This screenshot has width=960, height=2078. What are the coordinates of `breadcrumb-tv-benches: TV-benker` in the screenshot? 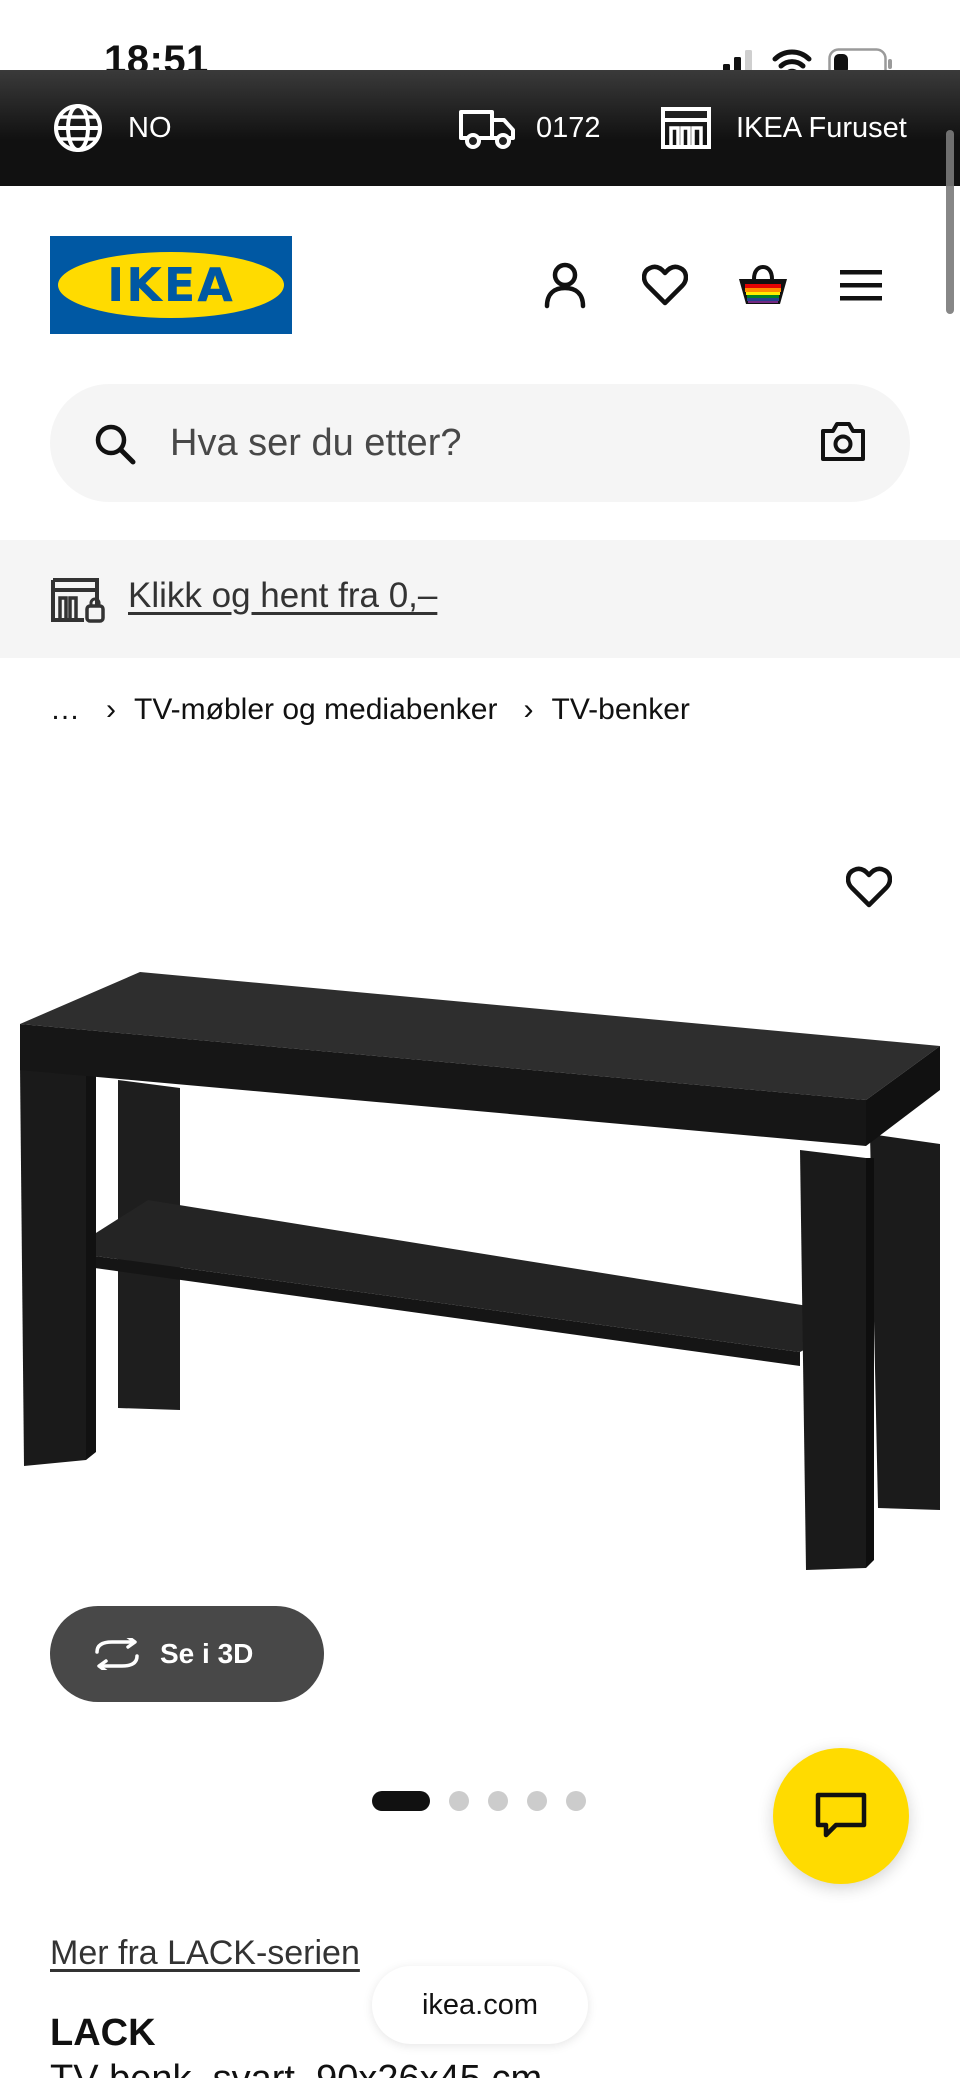 It's located at (621, 710).